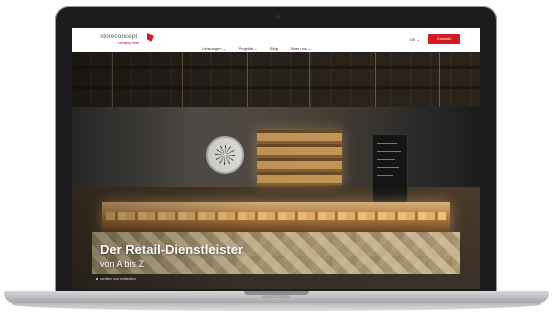 The image size is (553, 320). Describe the element at coordinates (248, 48) in the screenshot. I see `nav-item-projekte: Projekte ⌄` at that location.